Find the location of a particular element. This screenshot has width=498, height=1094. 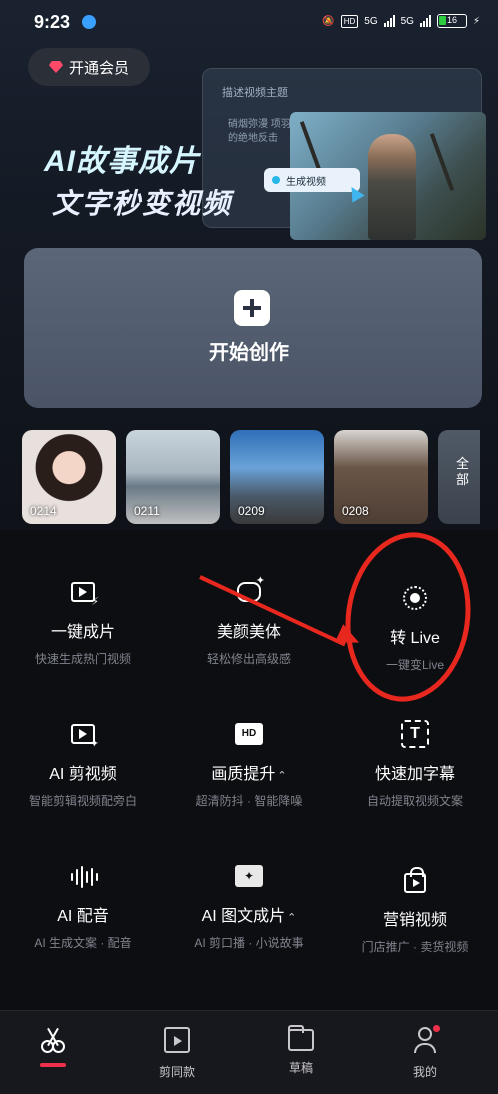

generate-video-pill: 生成视频 is located at coordinates (312, 180).